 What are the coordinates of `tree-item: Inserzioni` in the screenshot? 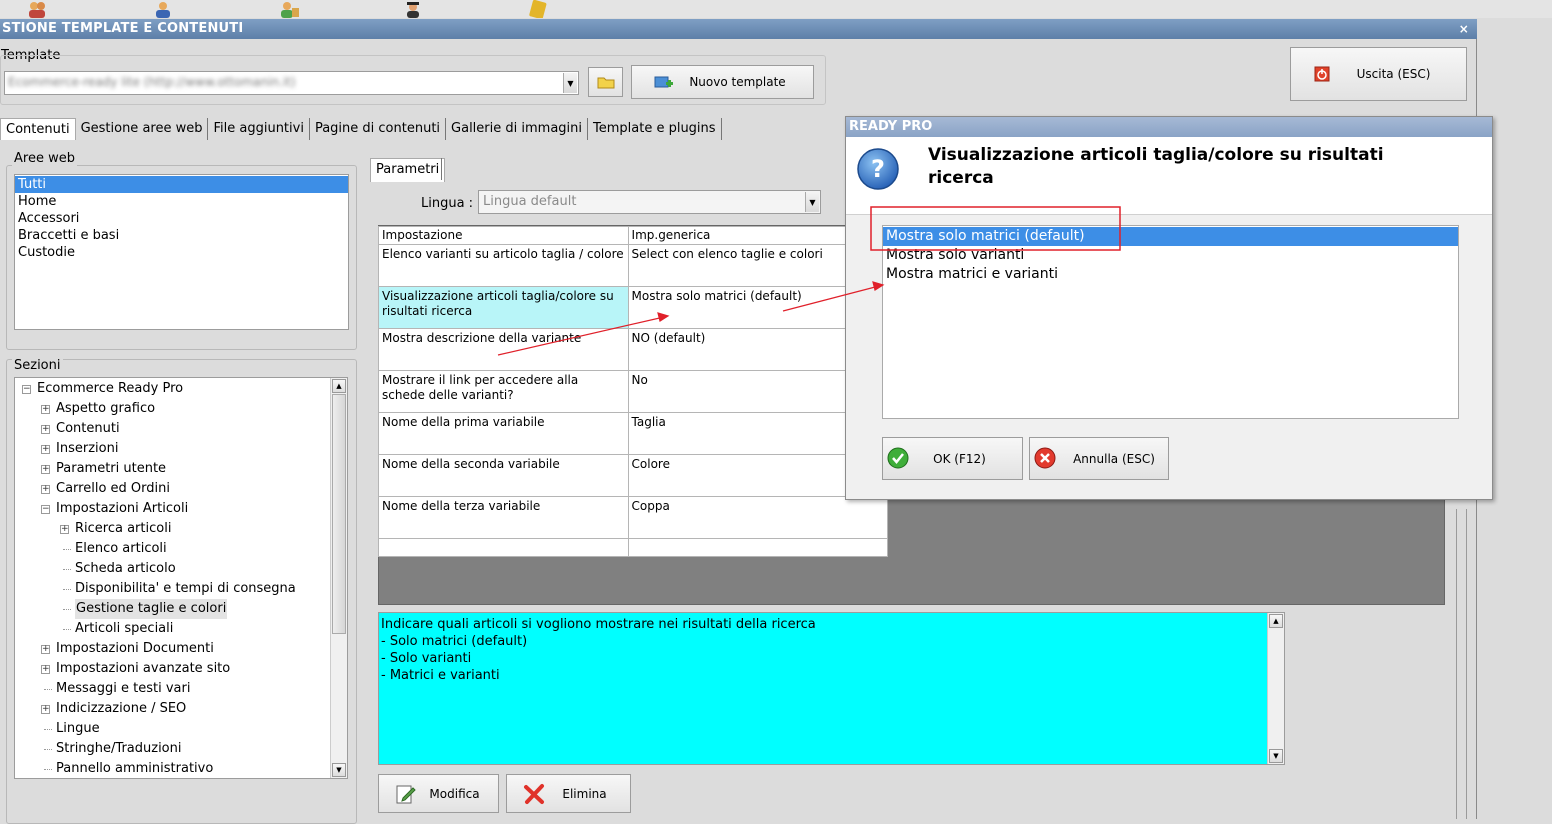 It's located at (87, 449).